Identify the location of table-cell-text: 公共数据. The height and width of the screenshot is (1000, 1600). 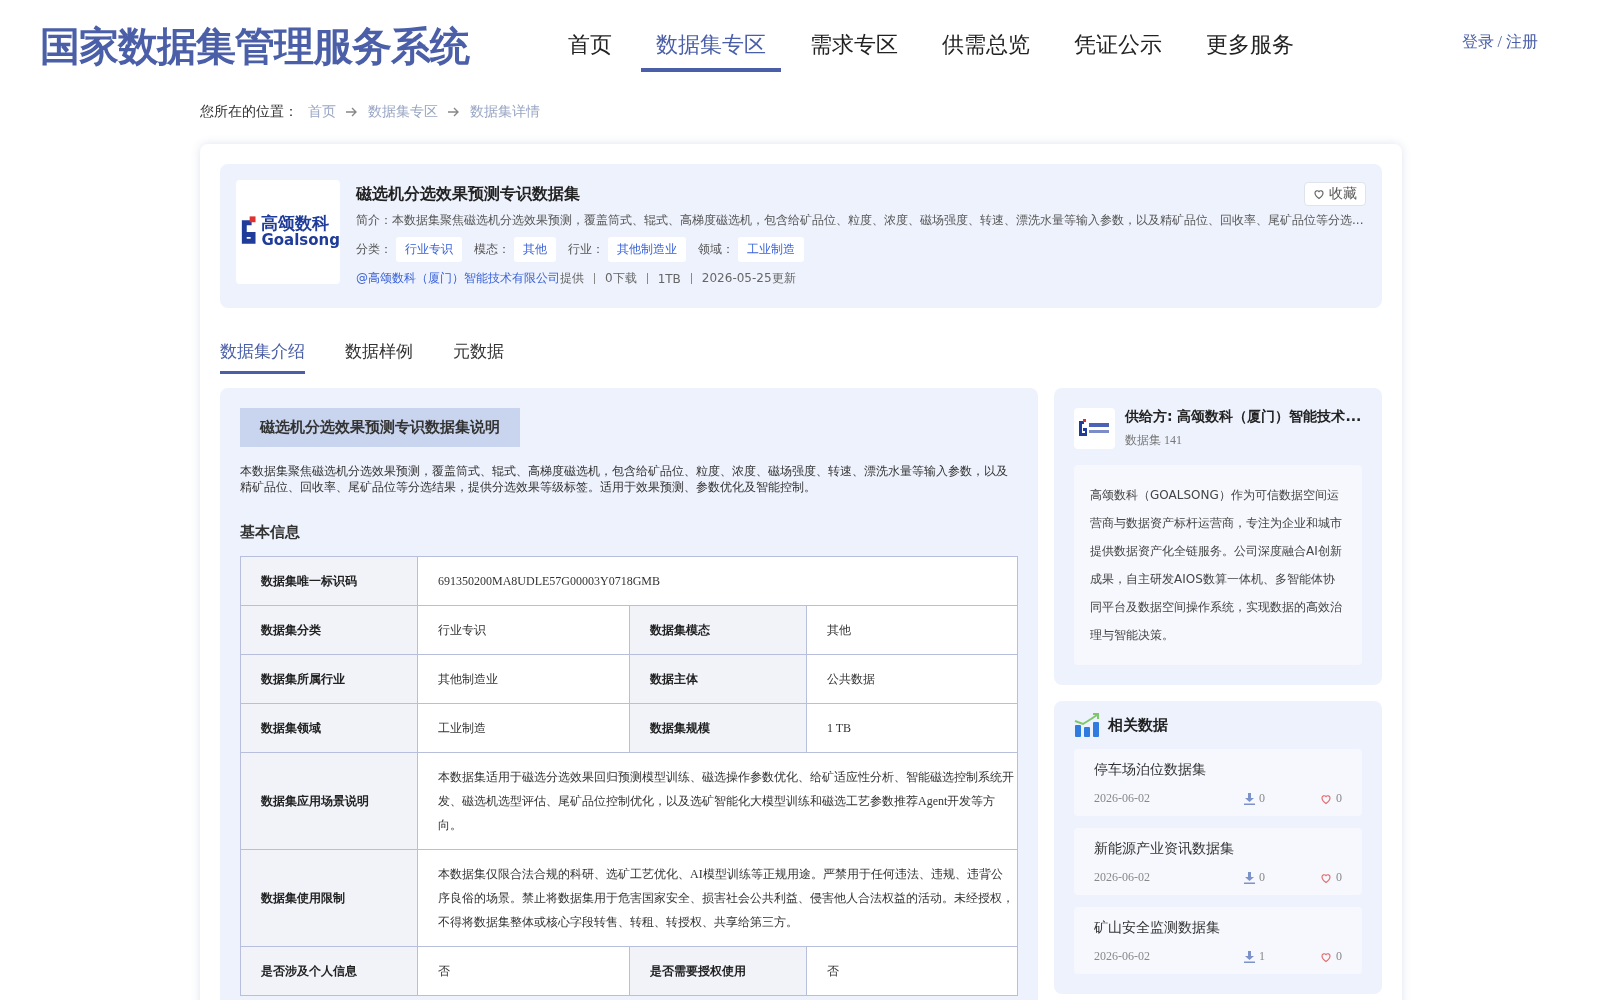
(851, 679).